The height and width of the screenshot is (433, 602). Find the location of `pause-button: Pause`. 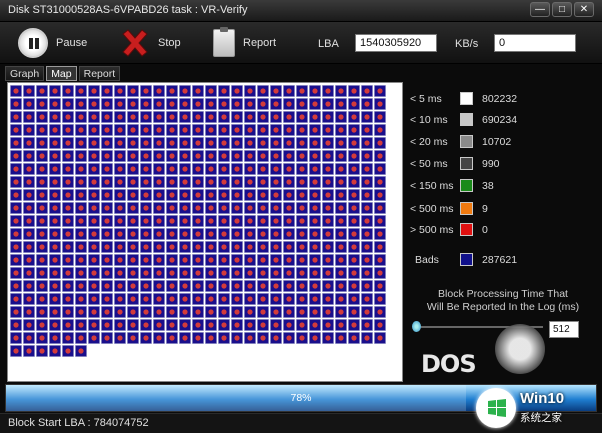

pause-button: Pause is located at coordinates (52, 43).